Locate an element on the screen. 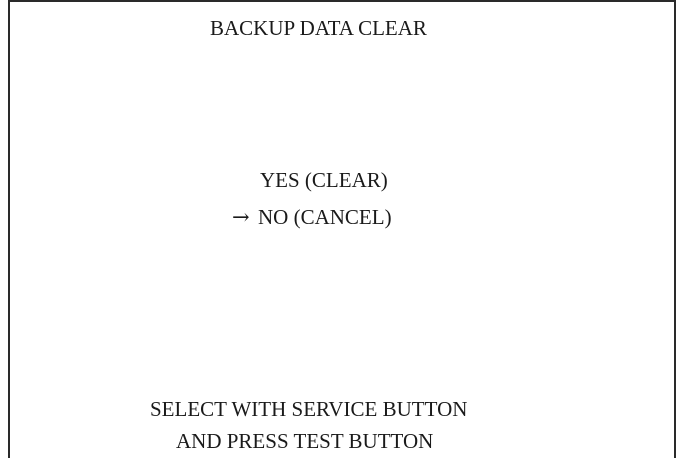  option-yes-clear: YES (CLEAR) is located at coordinates (324, 180).